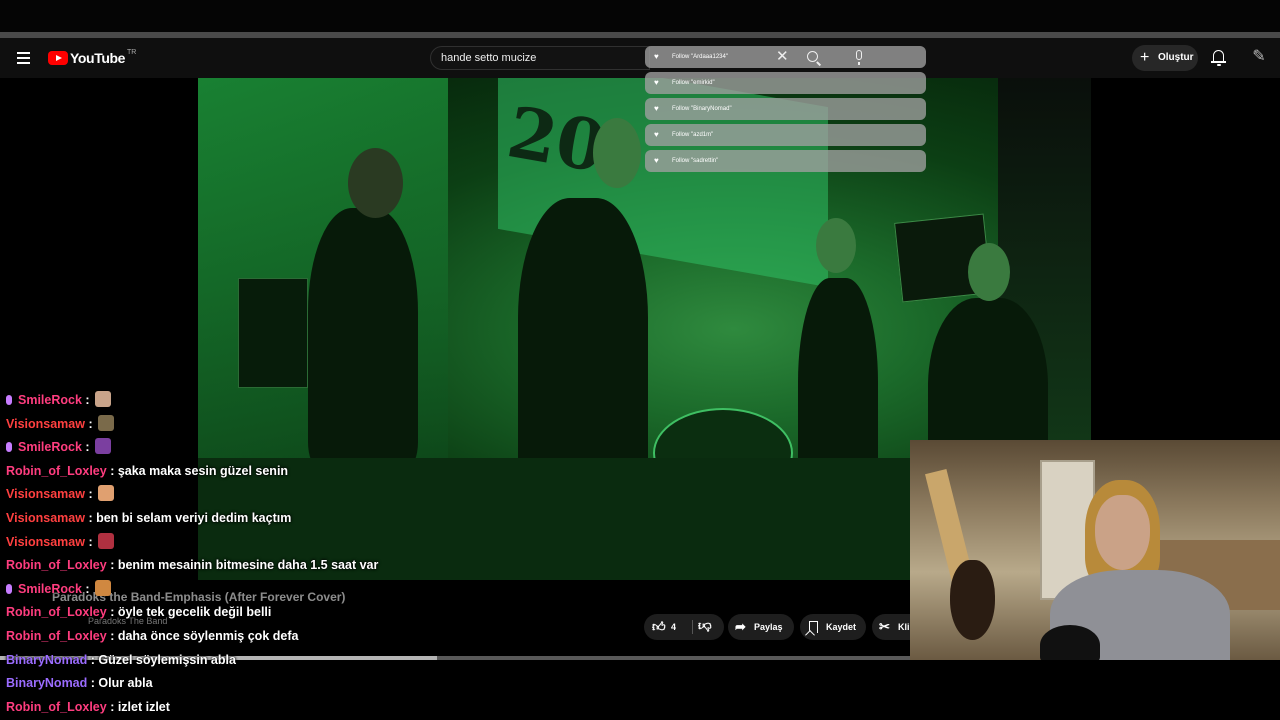  What do you see at coordinates (208, 636) in the screenshot?
I see `chat-text: daha önce söylenmiş çok defa` at bounding box center [208, 636].